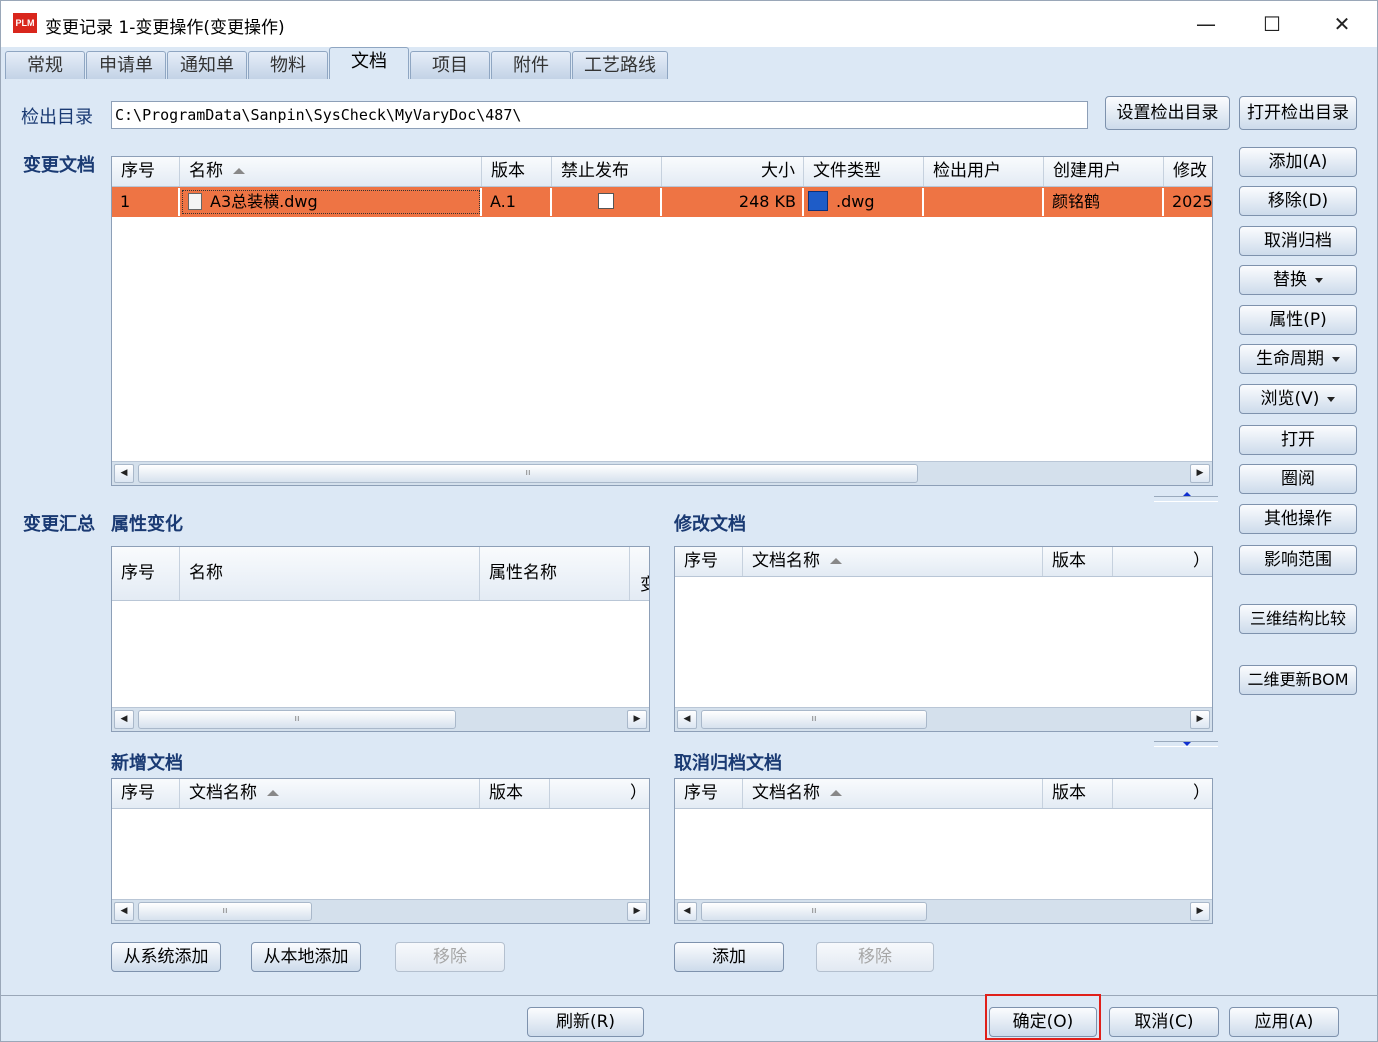 The width and height of the screenshot is (1378, 1042). I want to click on add-cancel-doc-button: 添加, so click(729, 957).